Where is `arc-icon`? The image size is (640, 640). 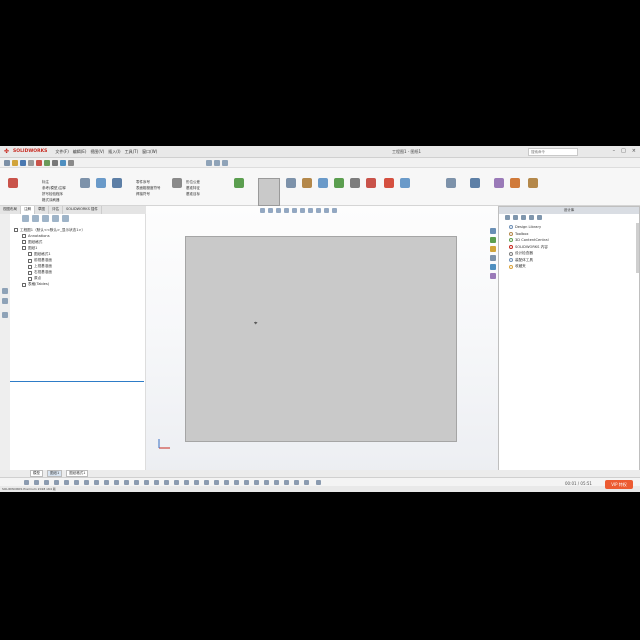
arc-icon is located at coordinates (56, 482).